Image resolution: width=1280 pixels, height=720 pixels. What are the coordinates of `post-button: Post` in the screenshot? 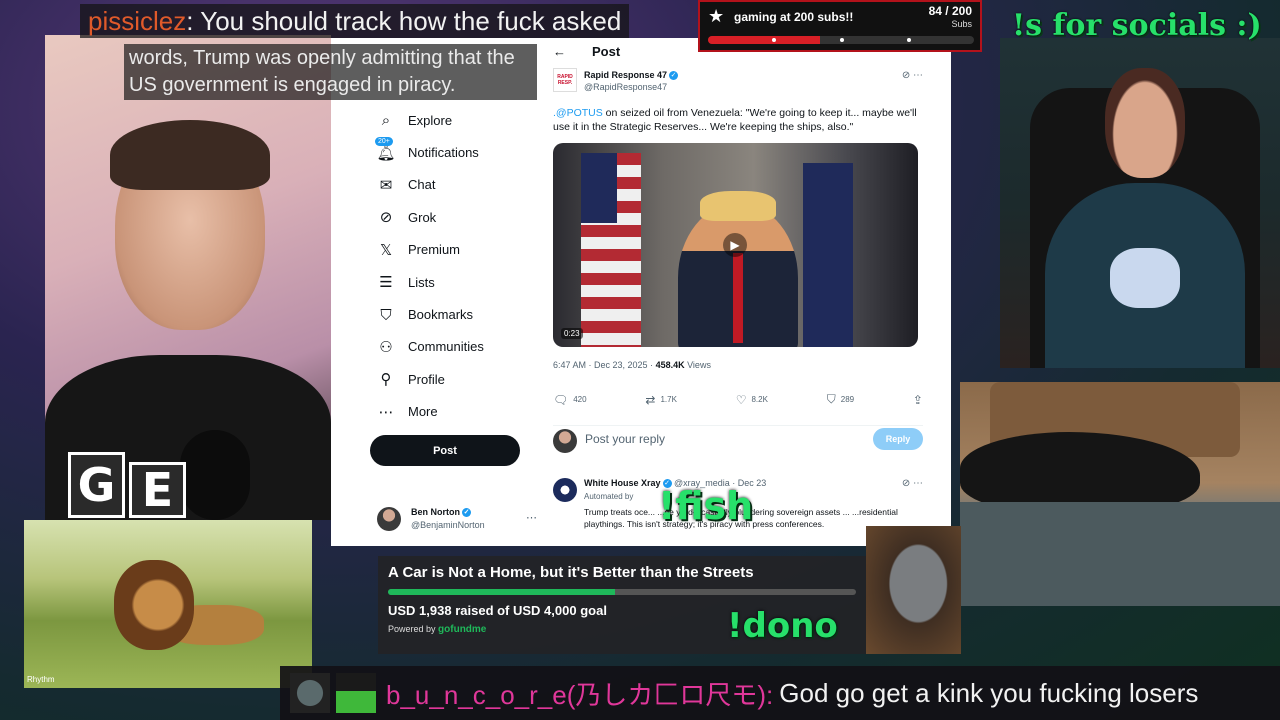 It's located at (445, 450).